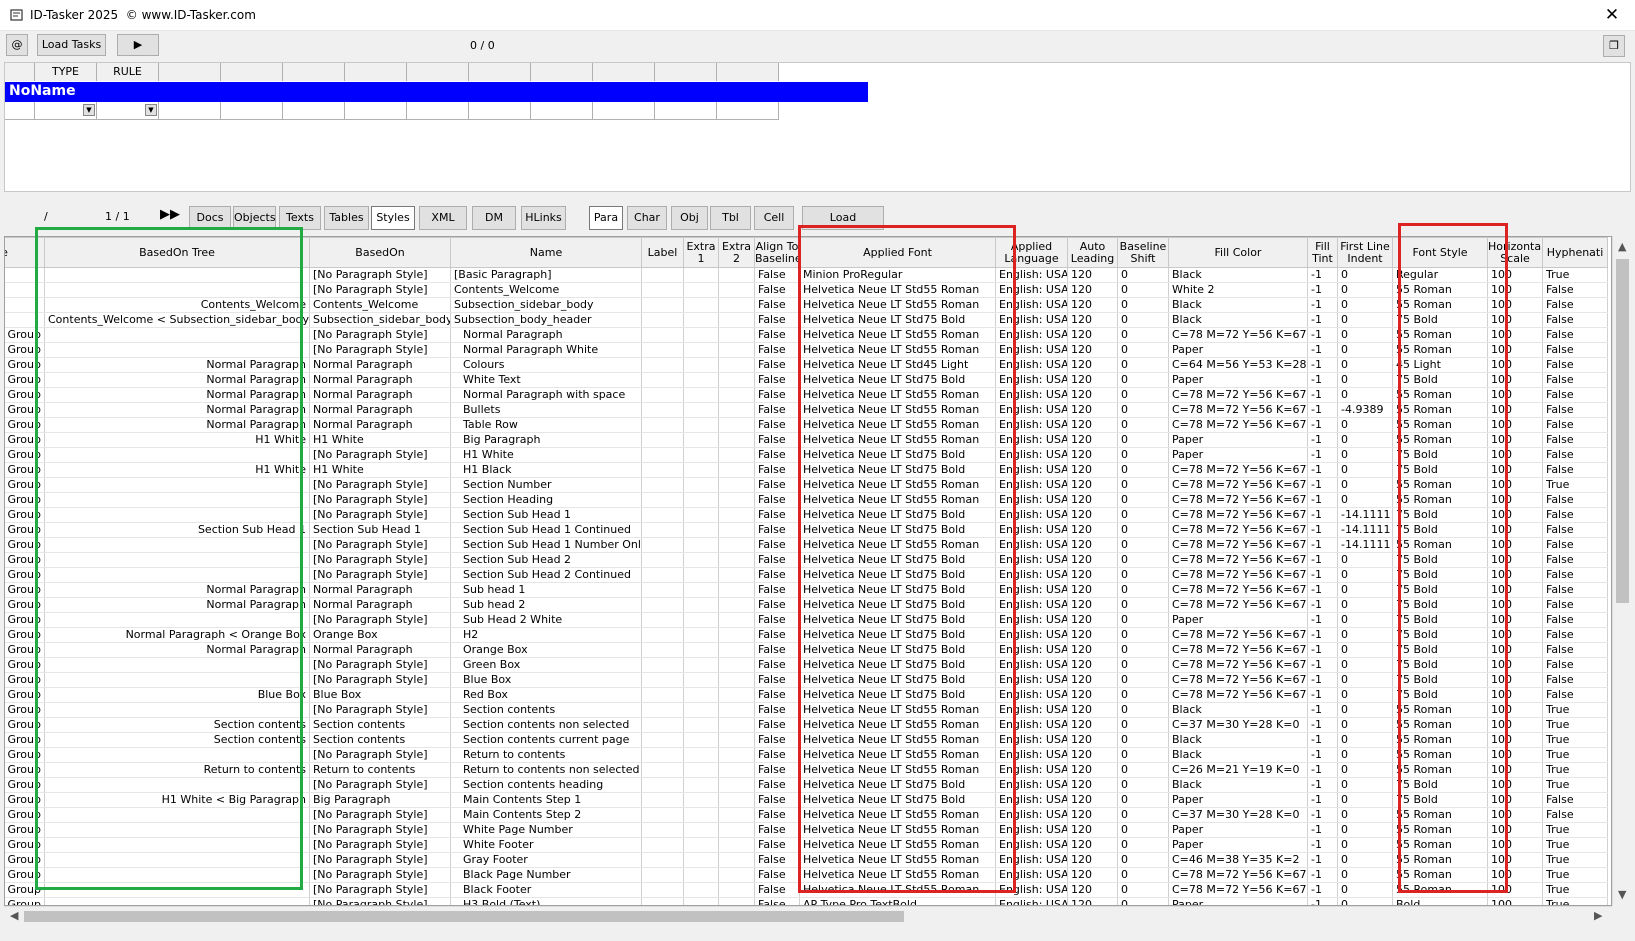  I want to click on column-header: Applied Language, so click(1031, 252).